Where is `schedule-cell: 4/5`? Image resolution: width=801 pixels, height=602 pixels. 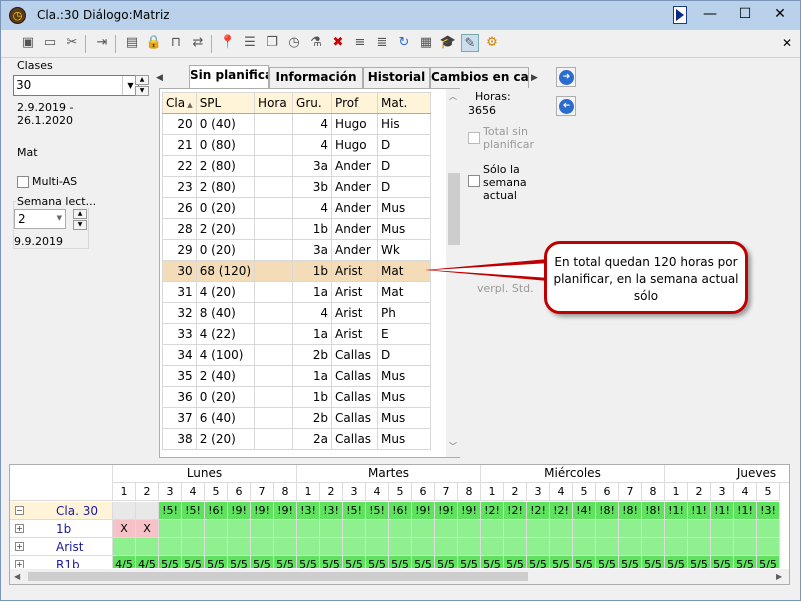 schedule-cell: 4/5 is located at coordinates (124, 562).